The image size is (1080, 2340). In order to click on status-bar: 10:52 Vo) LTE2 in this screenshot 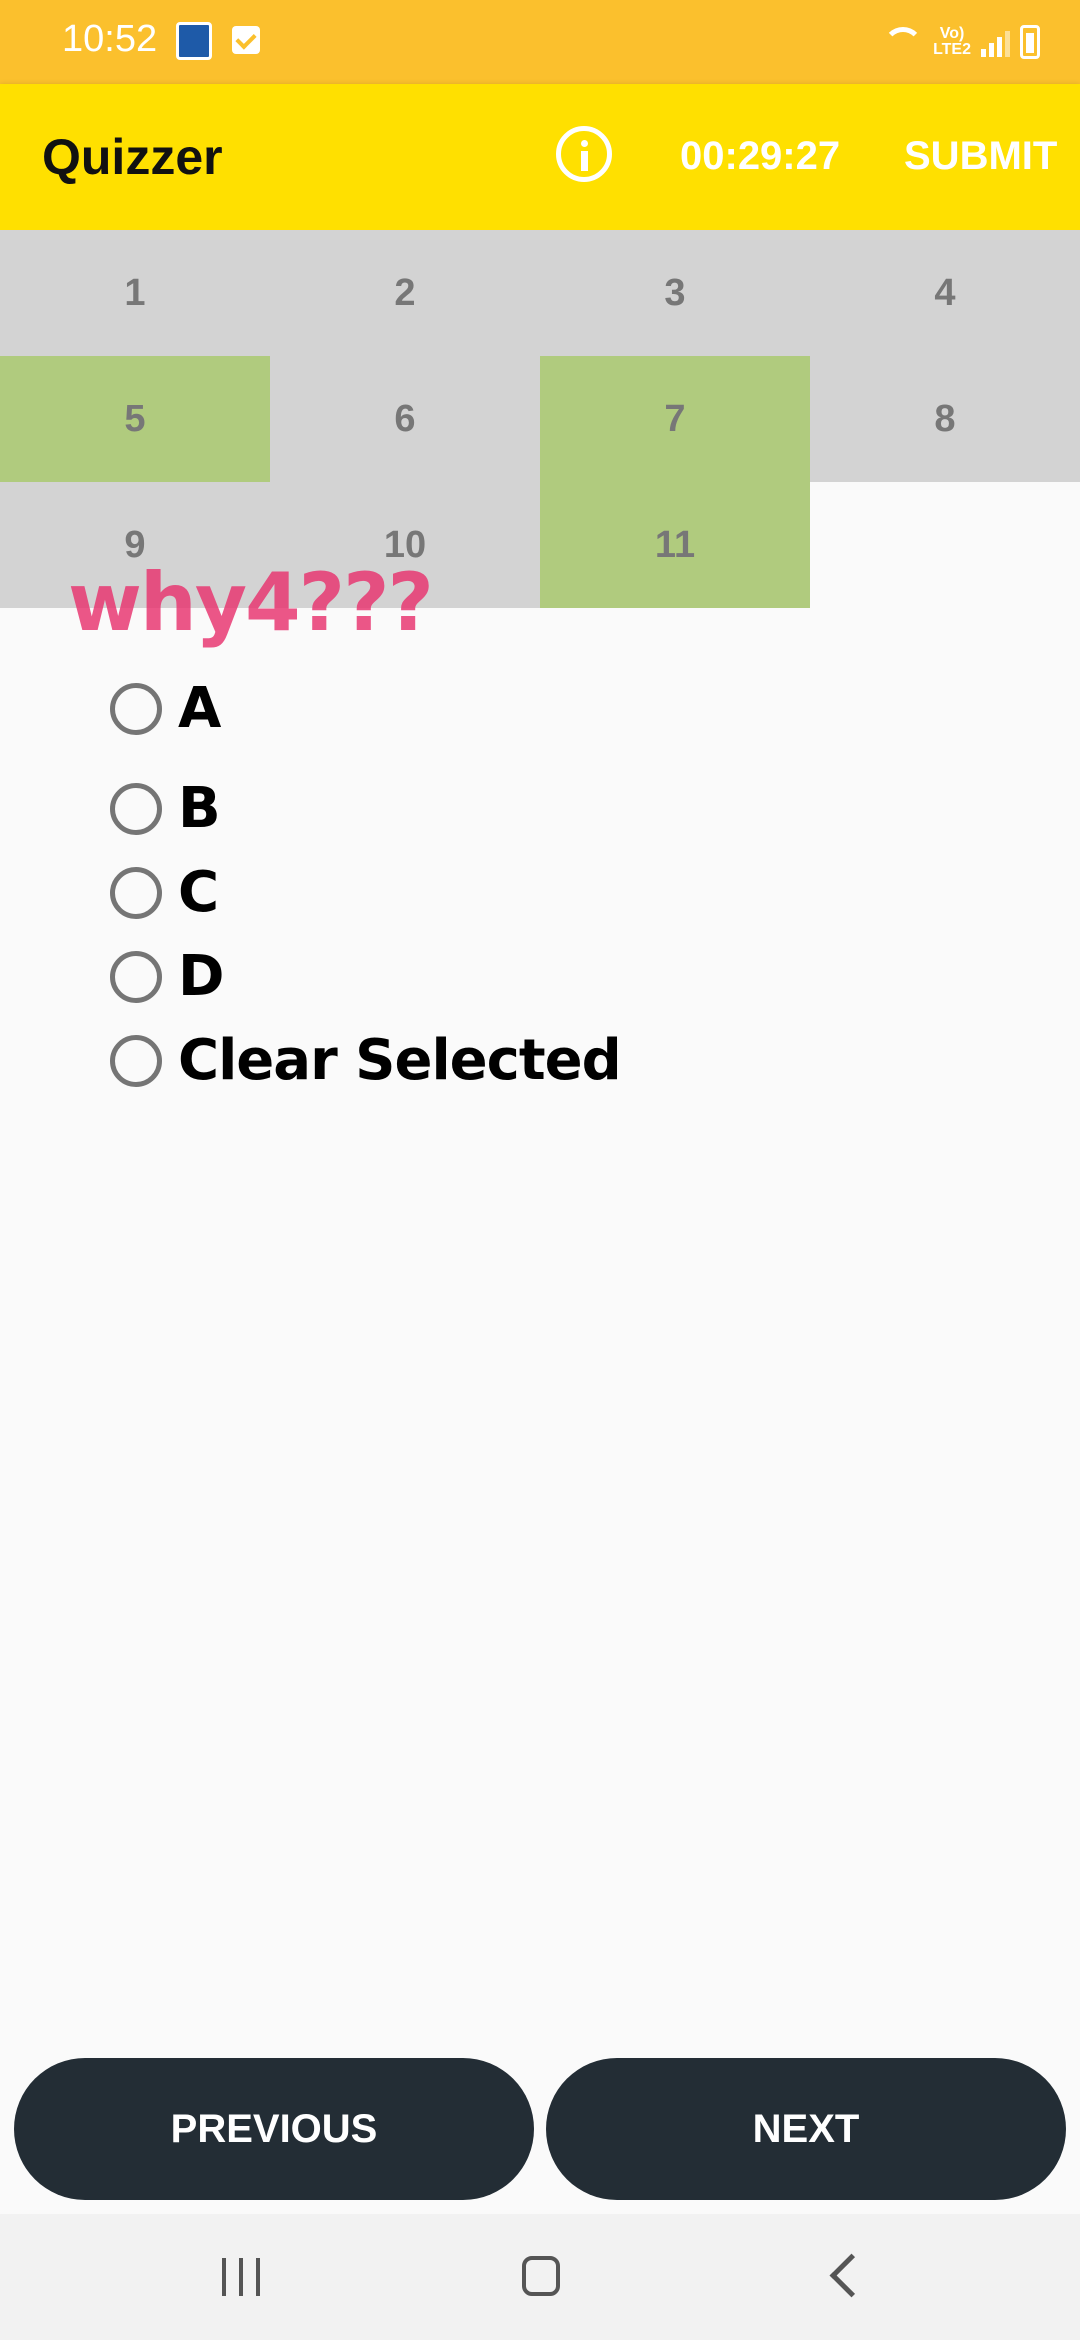, I will do `click(540, 42)`.